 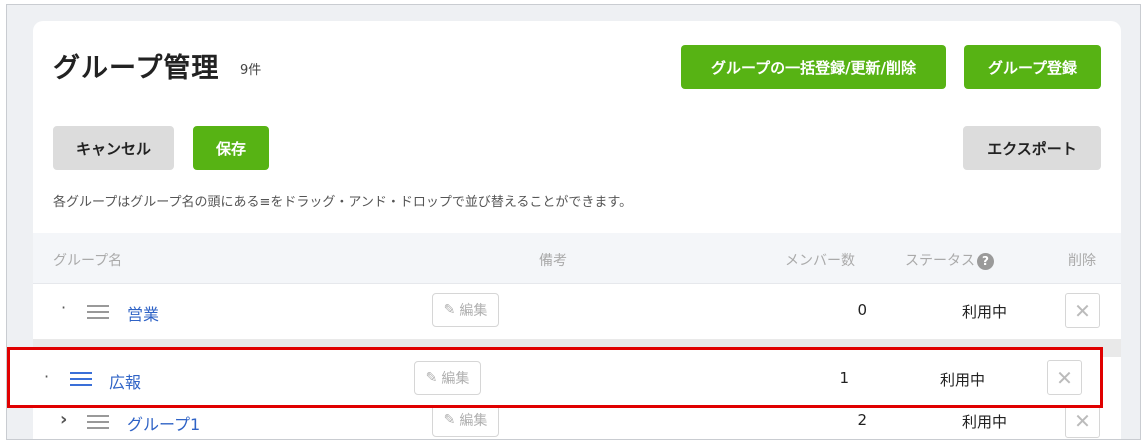 I want to click on column-header-members: メンバー数, so click(x=820, y=261).